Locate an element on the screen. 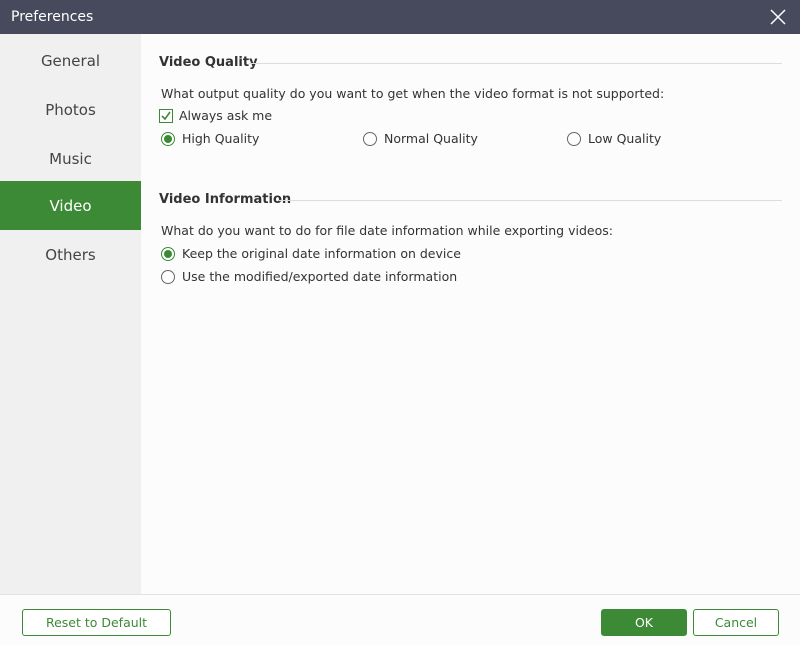 The image size is (800, 645). sidebar-item-label: Video is located at coordinates (70, 205).